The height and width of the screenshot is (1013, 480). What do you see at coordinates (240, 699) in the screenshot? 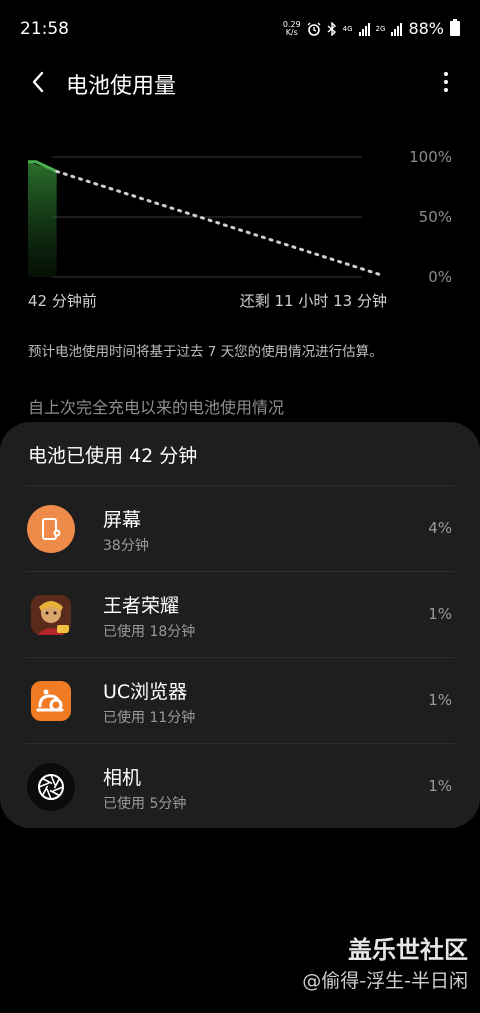
I see `app-row-uc-browser: UC浏览器 已使用 11分钟 1%` at bounding box center [240, 699].